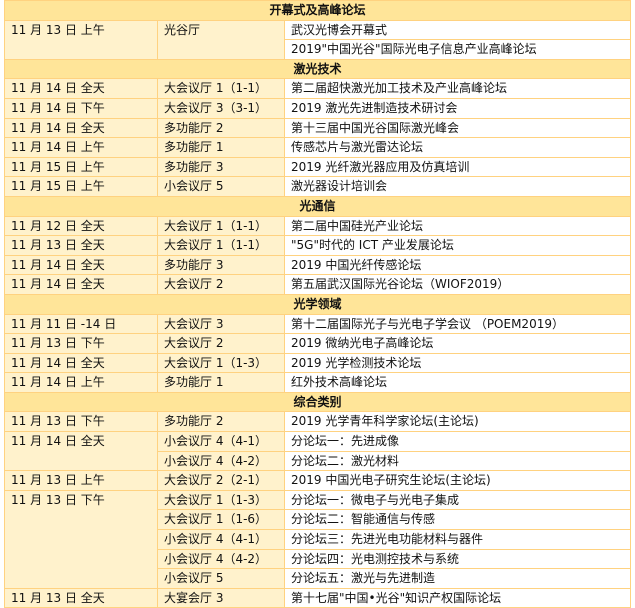 This screenshot has height=608, width=635. What do you see at coordinates (457, 265) in the screenshot?
I see `topic-cell: 2019 中国光纤传感论坛` at bounding box center [457, 265].